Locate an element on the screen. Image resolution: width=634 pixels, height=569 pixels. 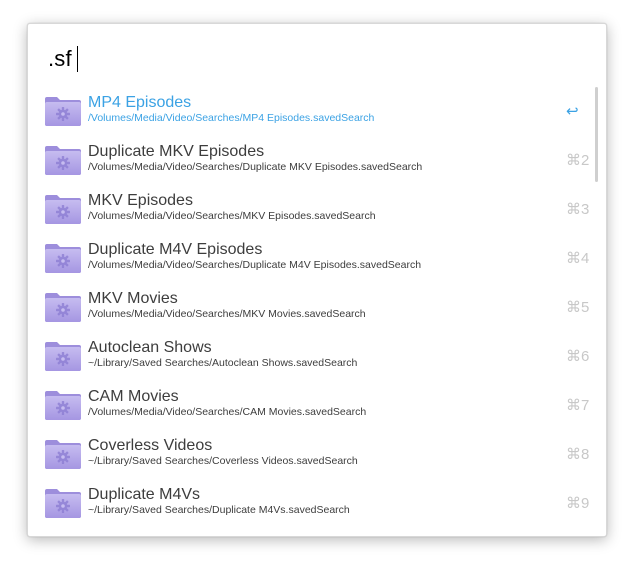
result-shortcut: ⌘9 is located at coordinates (578, 503).